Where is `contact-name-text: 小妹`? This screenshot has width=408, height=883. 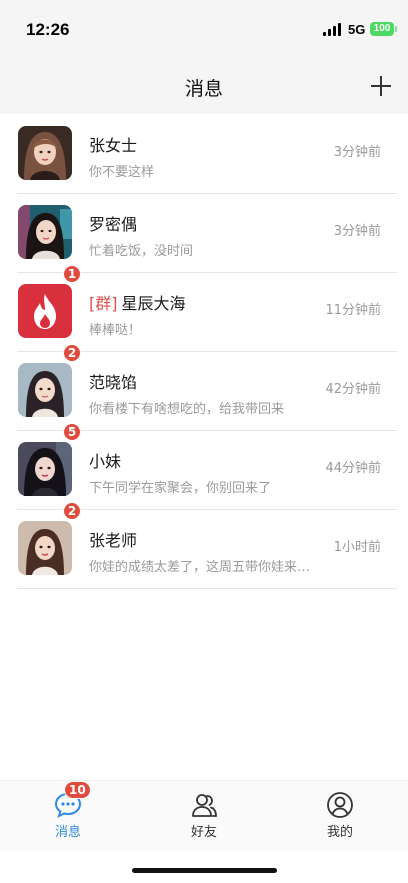
contact-name-text: 小妹 is located at coordinates (105, 461).